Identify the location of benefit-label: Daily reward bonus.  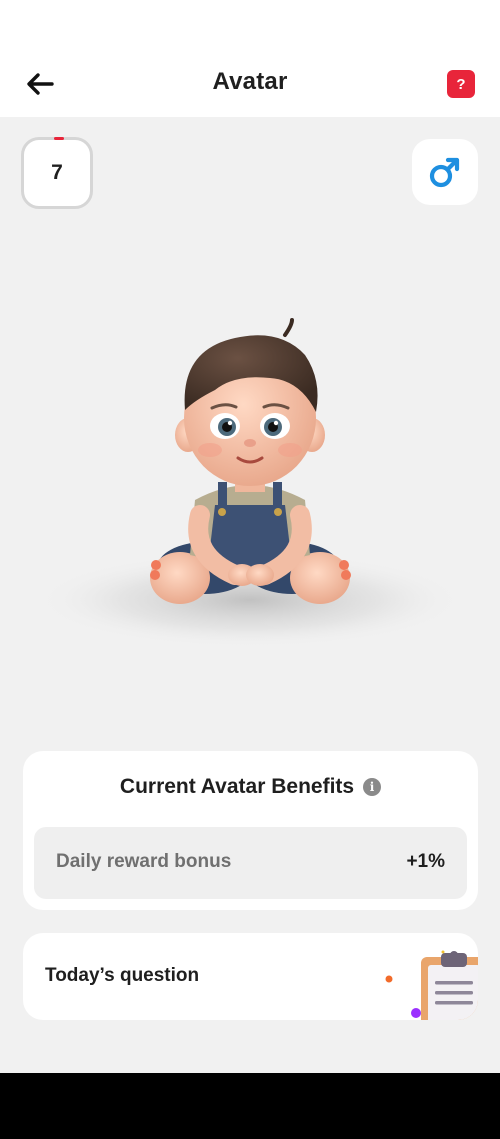
(144, 861).